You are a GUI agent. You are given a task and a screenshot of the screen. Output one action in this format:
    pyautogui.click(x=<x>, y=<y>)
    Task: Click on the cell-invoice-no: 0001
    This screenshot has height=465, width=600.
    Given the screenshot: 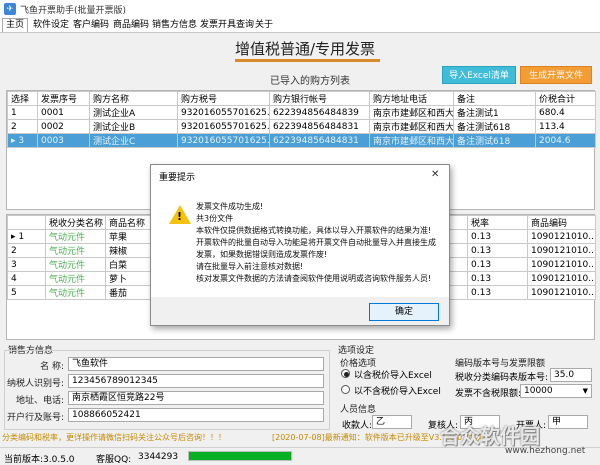 What is the action you would take?
    pyautogui.click(x=63, y=112)
    